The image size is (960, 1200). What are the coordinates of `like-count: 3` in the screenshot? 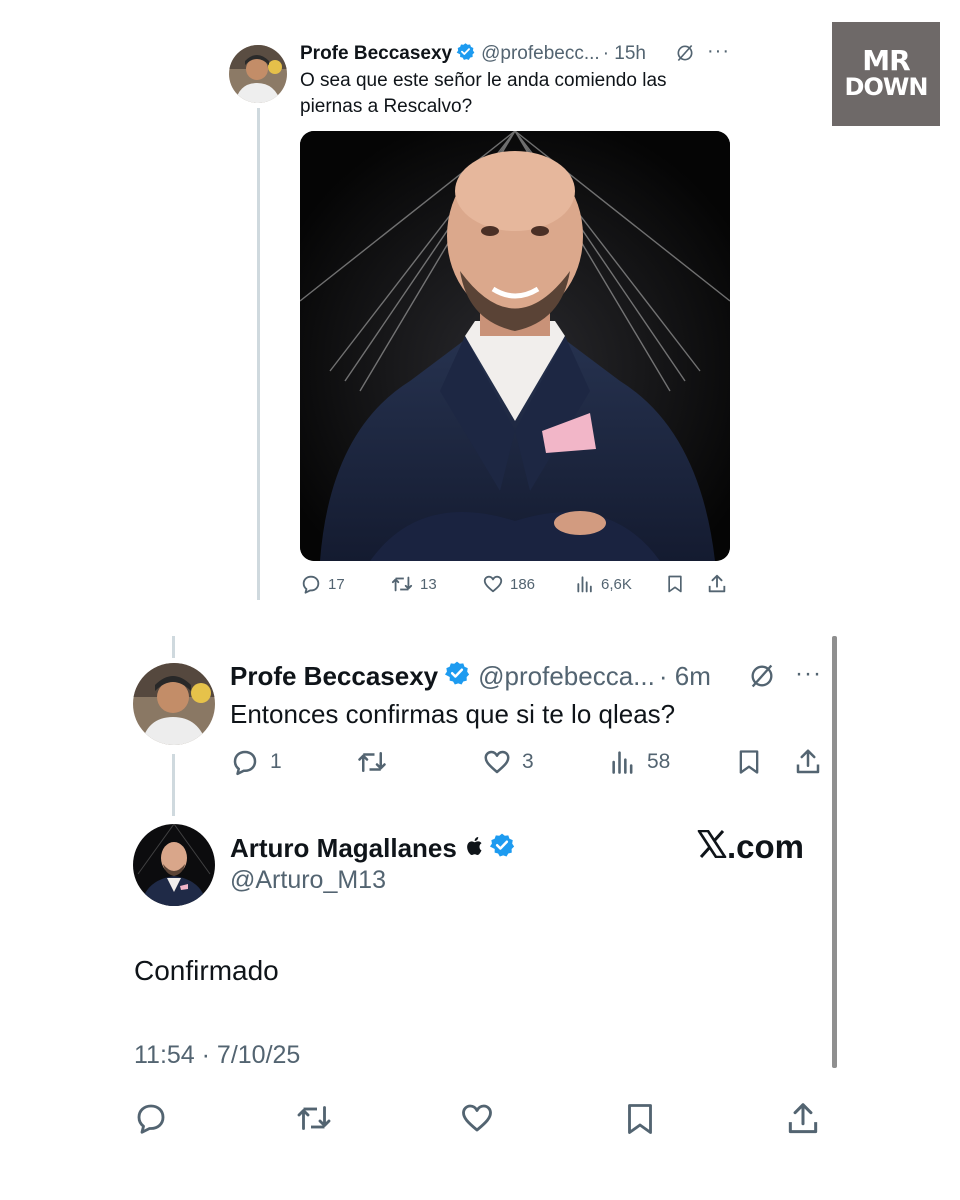 It's located at (528, 761).